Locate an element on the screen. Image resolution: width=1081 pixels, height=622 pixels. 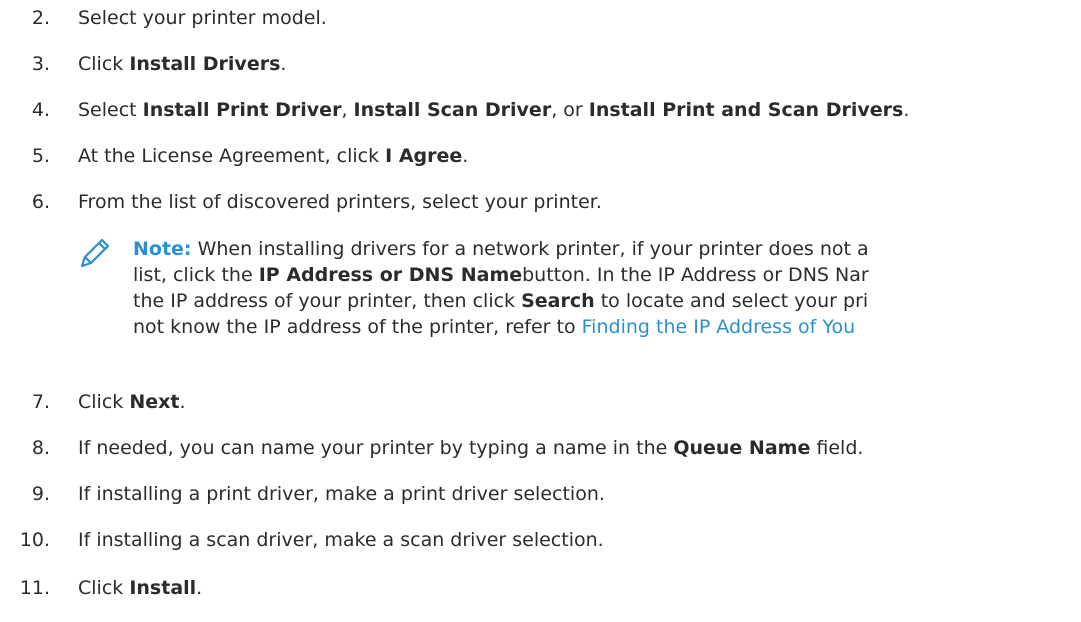
ui-term: Install Drivers is located at coordinates (205, 64).